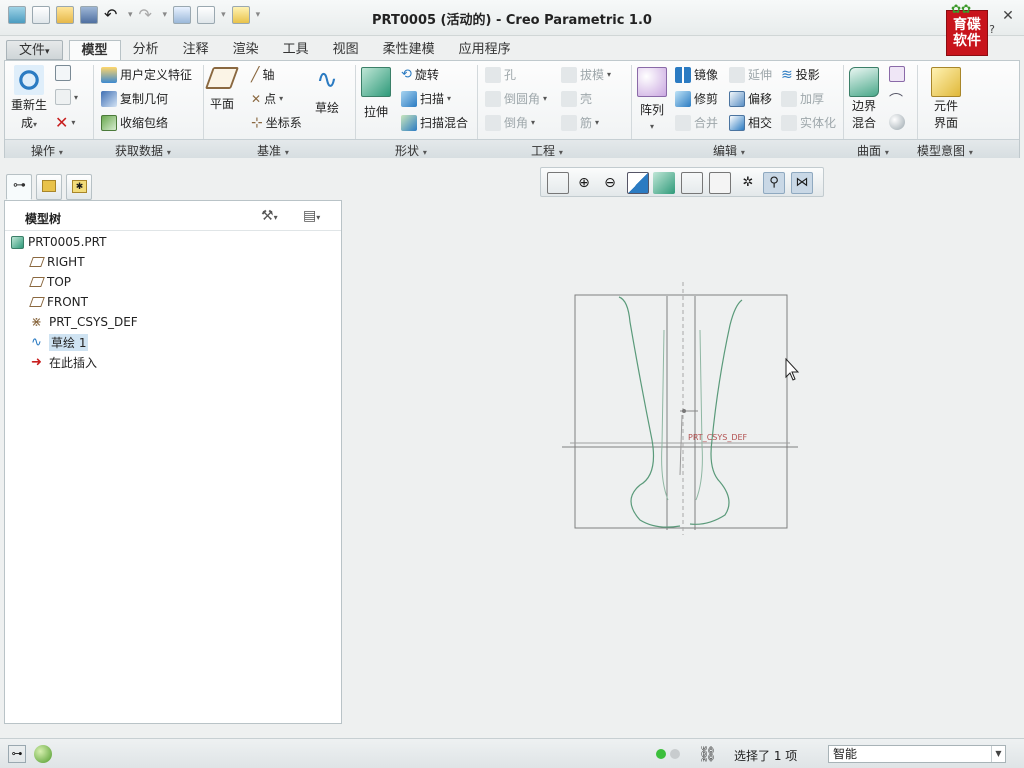 The image size is (1024, 768). What do you see at coordinates (269, 216) in the screenshot?
I see `tree-settings-button: ⚒▾` at bounding box center [269, 216].